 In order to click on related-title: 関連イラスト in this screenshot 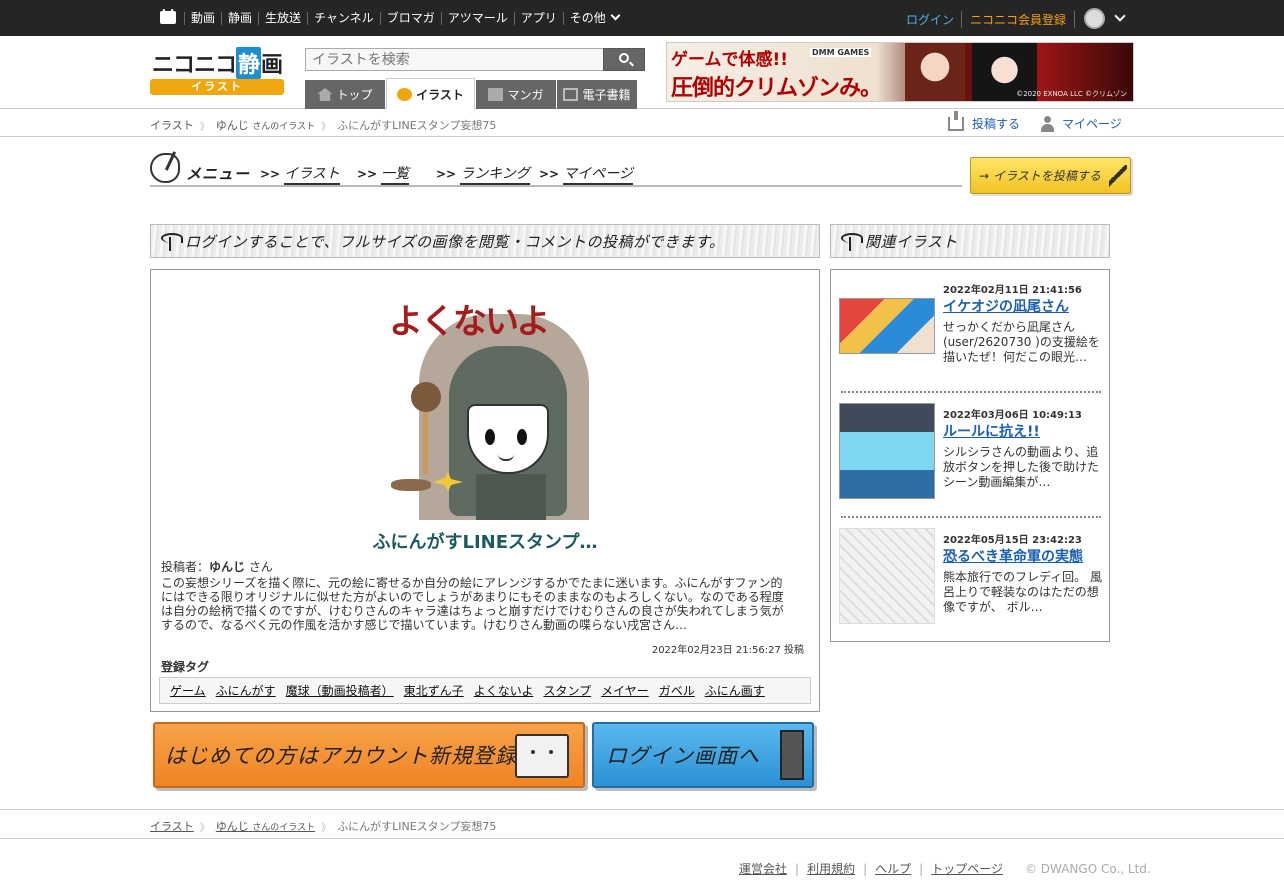, I will do `click(911, 241)`.